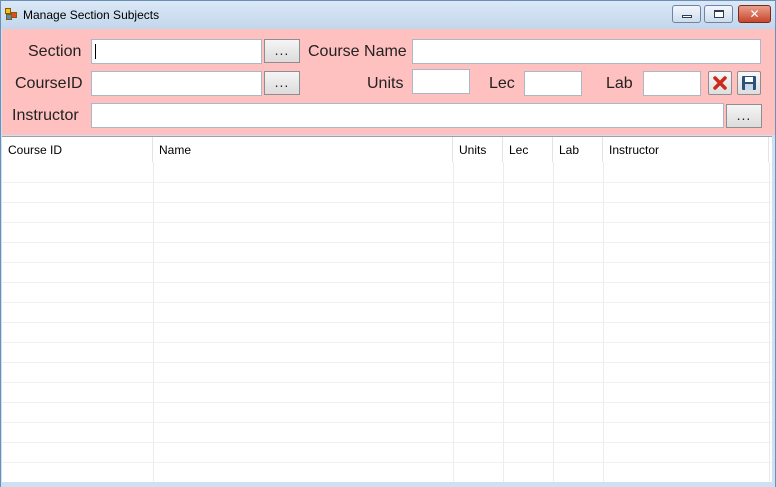 This screenshot has height=487, width=776. I want to click on lab-input, so click(672, 83).